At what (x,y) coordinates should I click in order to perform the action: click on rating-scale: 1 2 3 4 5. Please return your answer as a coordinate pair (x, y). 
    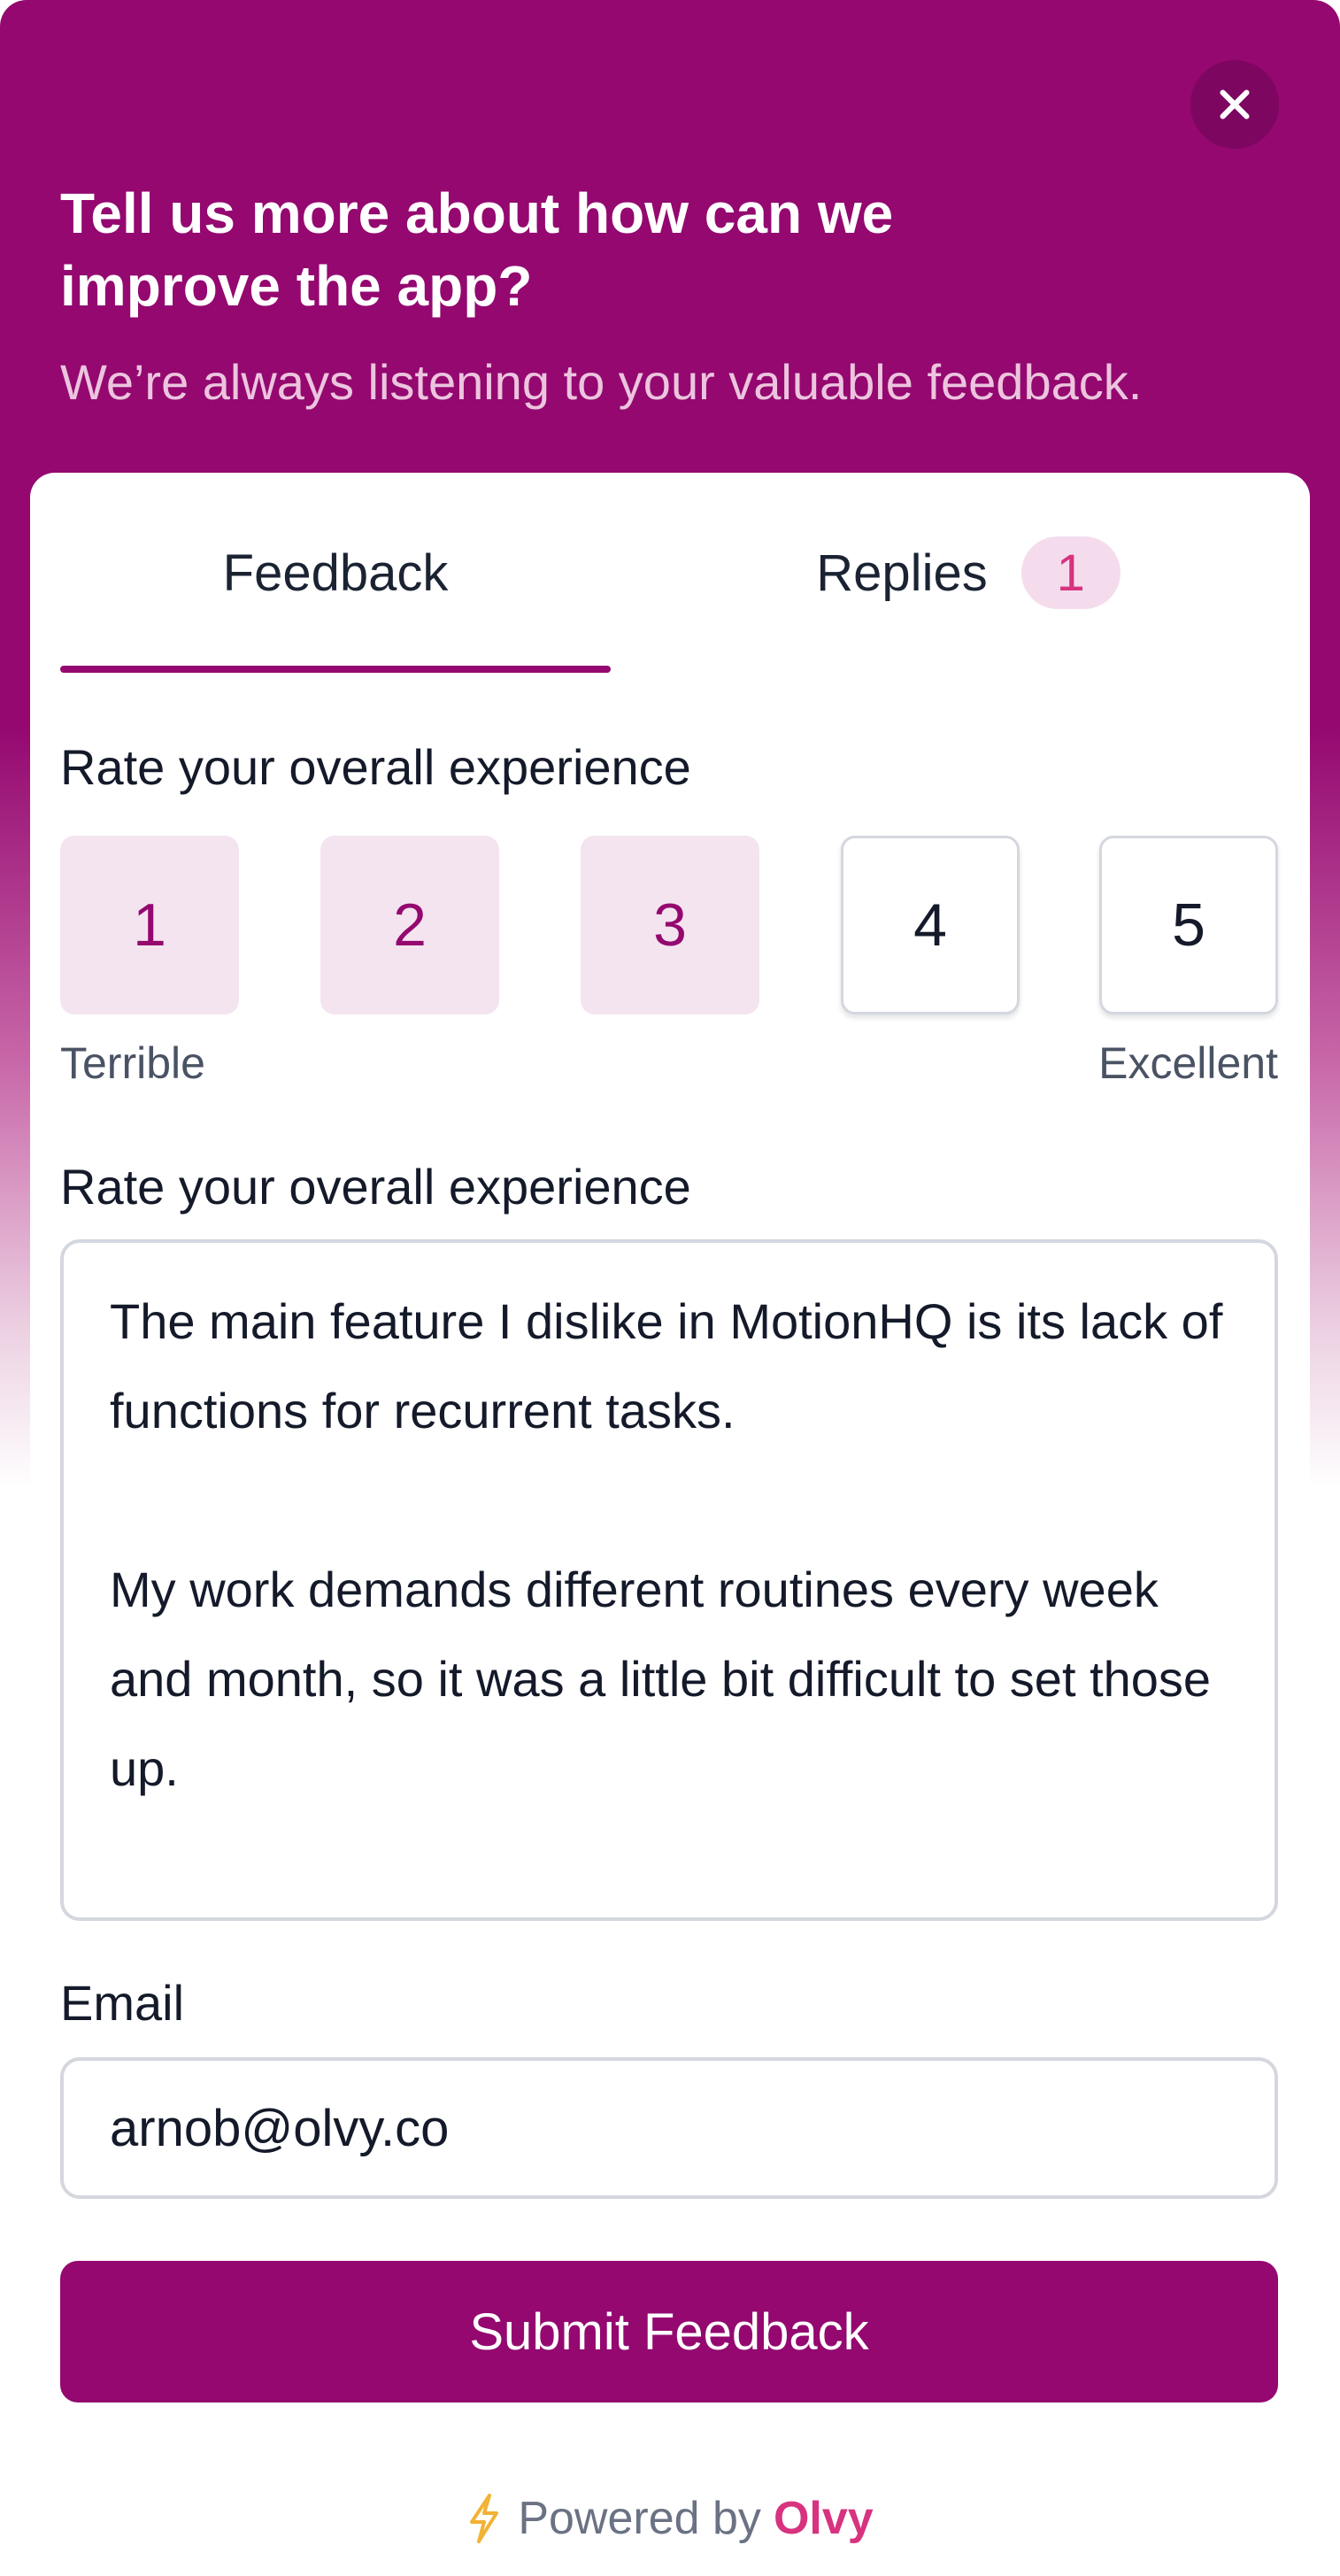
    Looking at the image, I should click on (669, 925).